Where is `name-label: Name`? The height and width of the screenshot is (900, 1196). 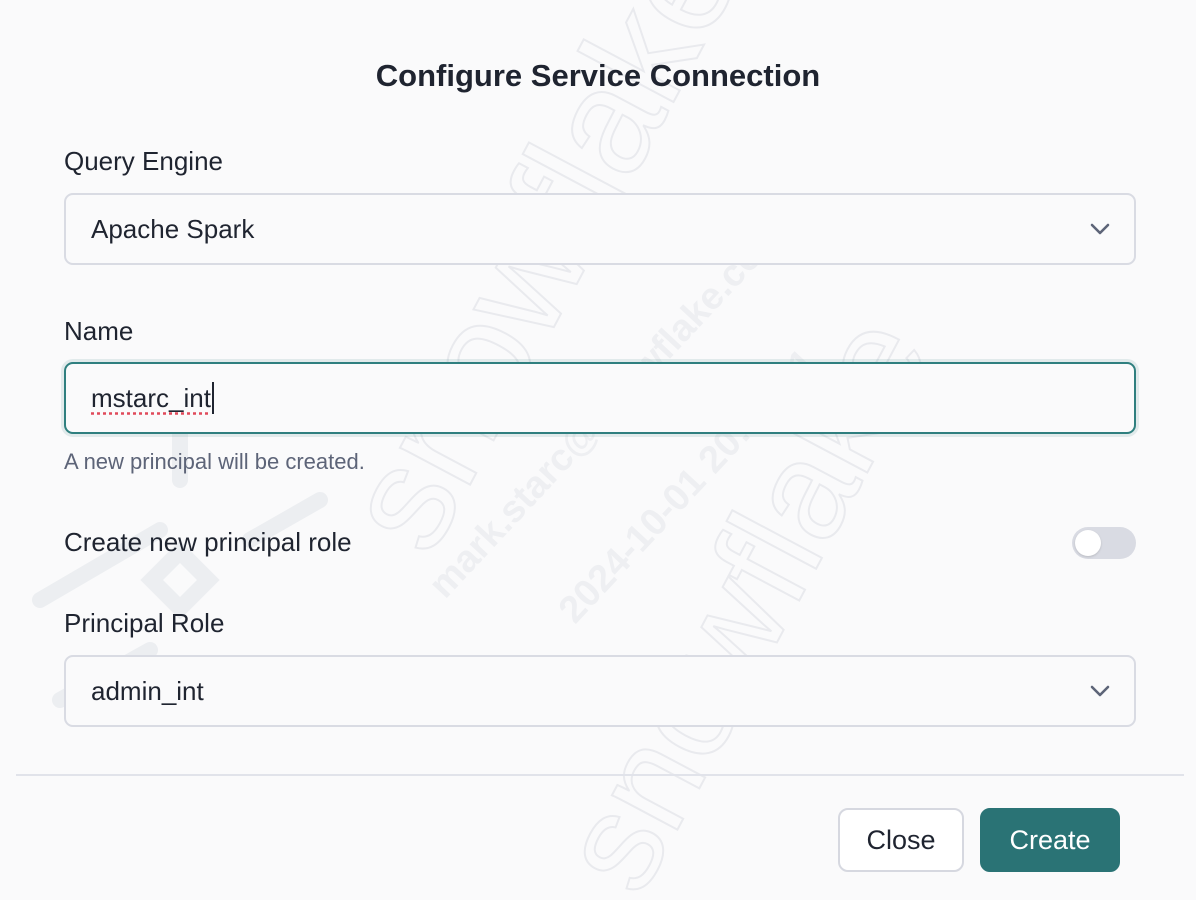
name-label: Name is located at coordinates (99, 331).